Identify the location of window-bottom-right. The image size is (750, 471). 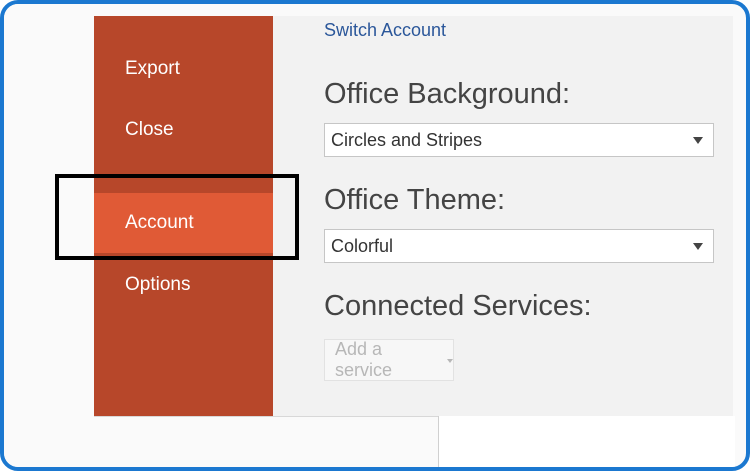
(586, 441).